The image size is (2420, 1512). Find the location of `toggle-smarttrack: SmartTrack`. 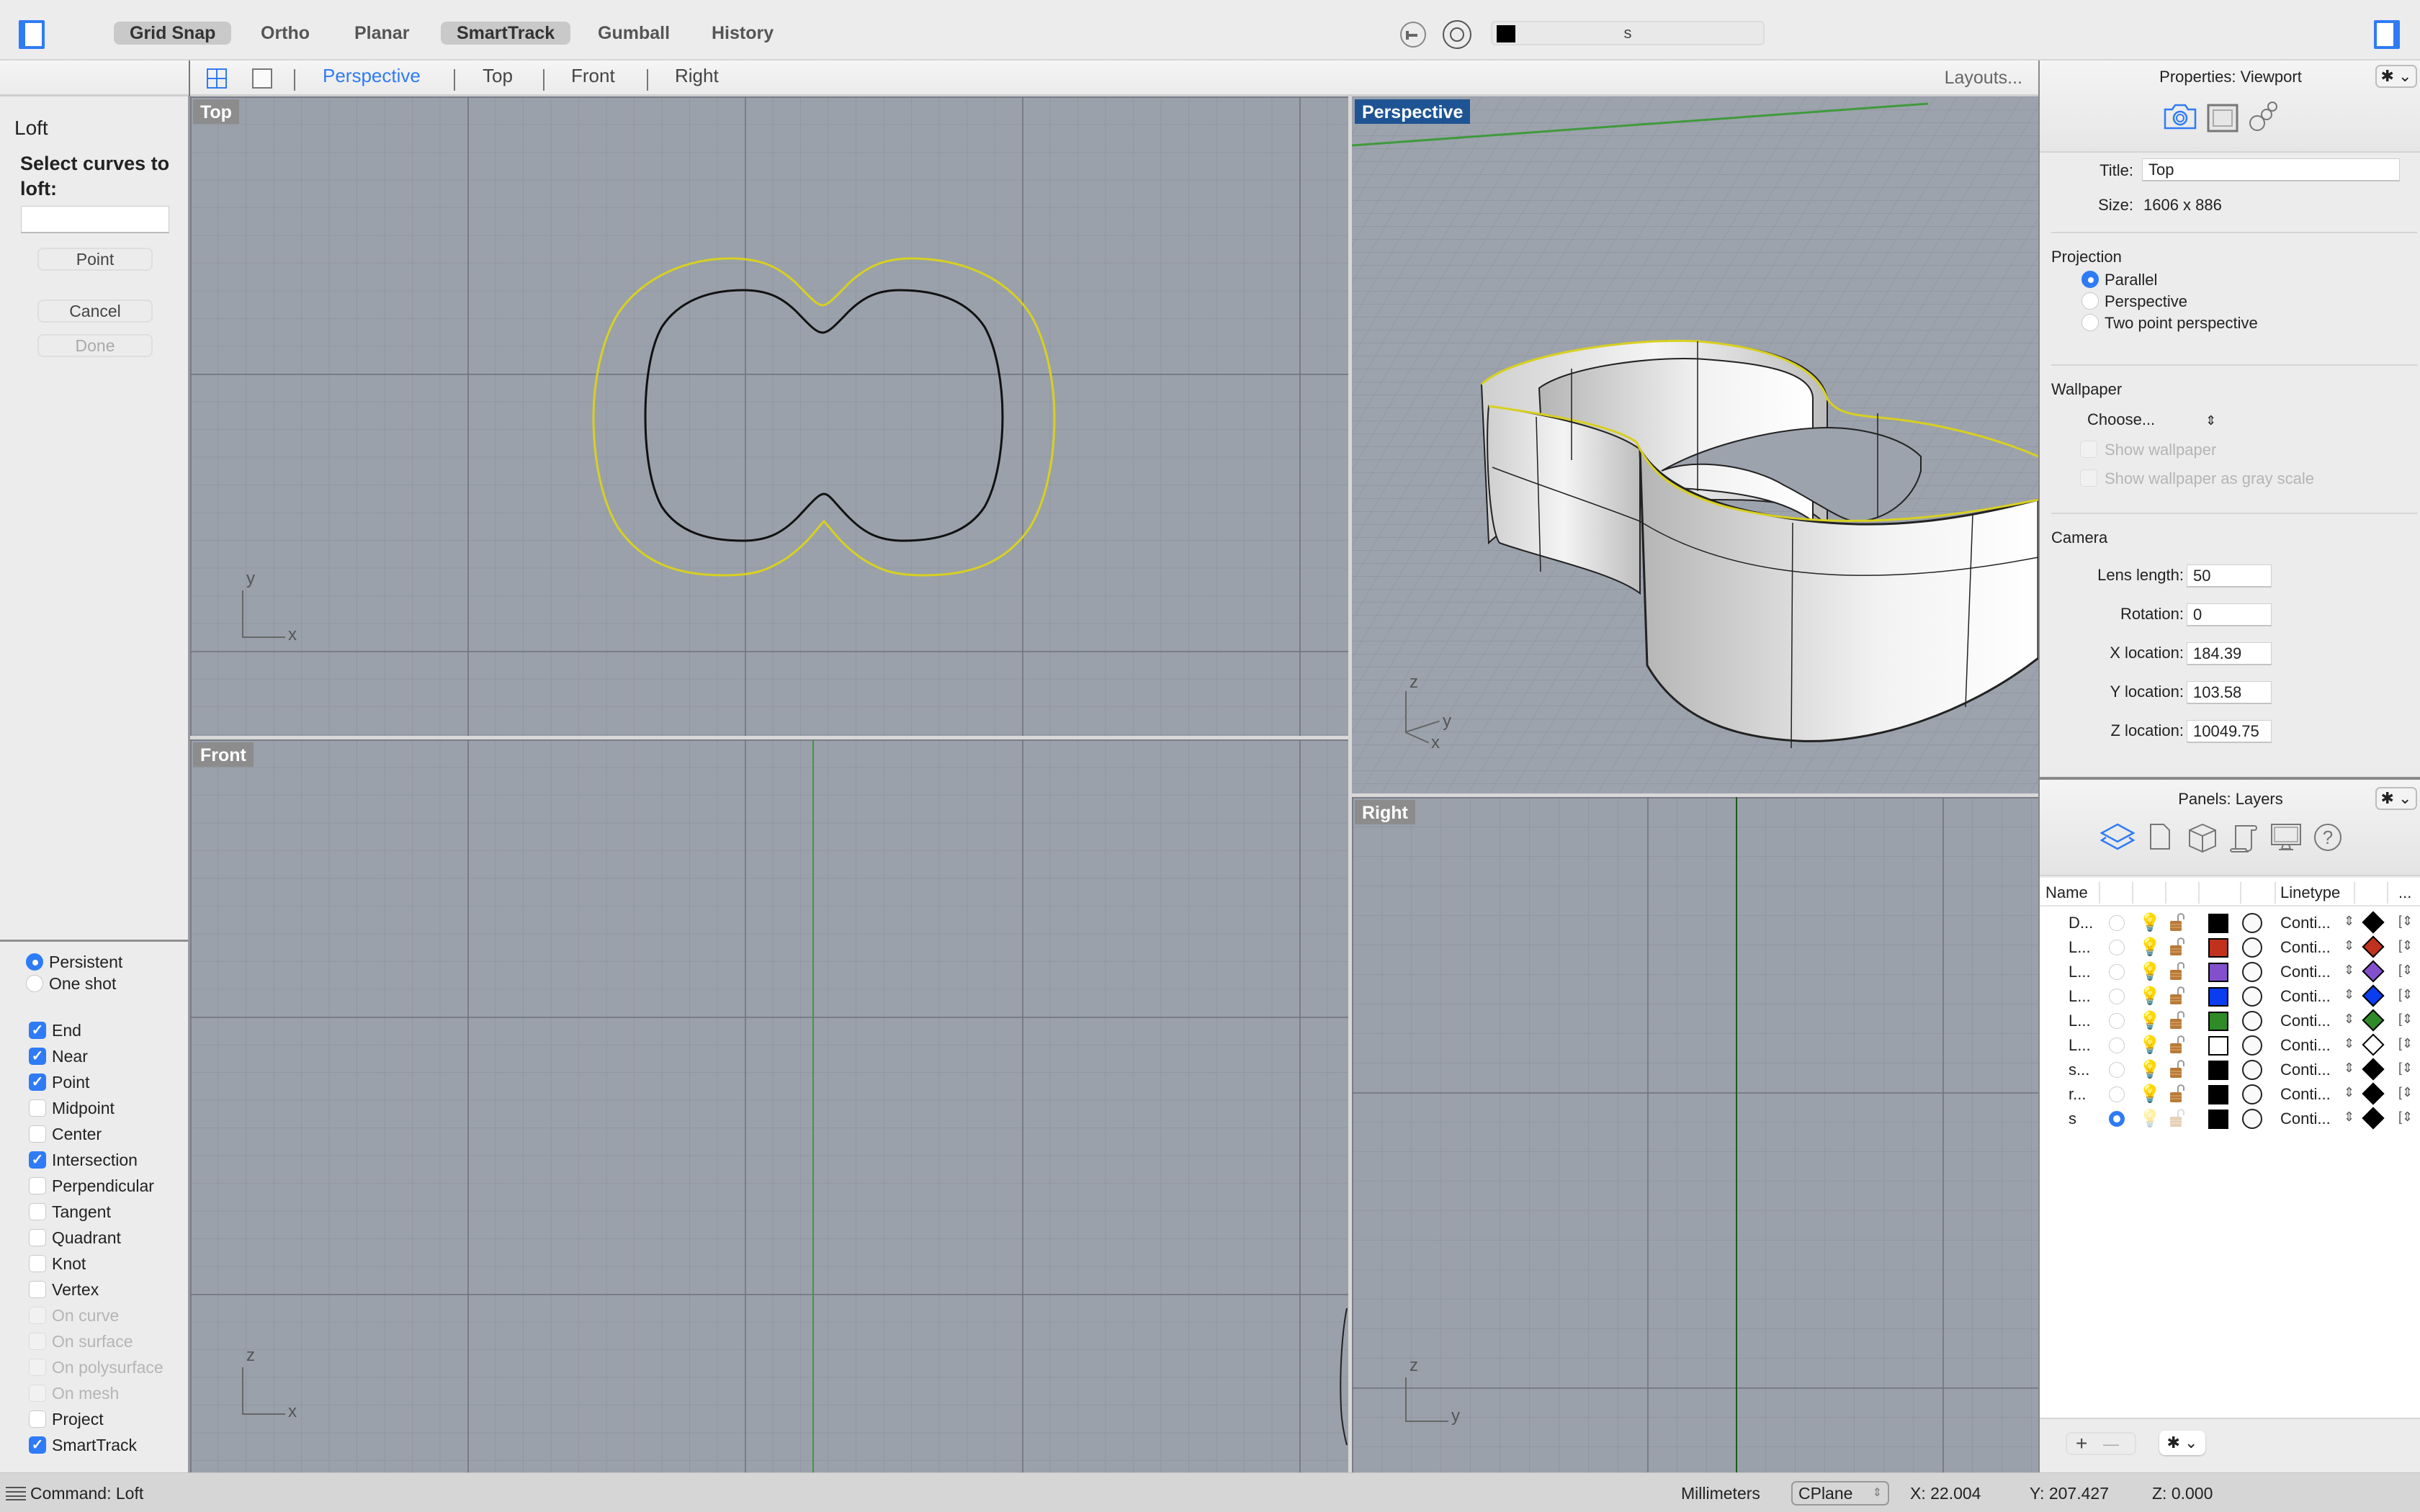

toggle-smarttrack: SmartTrack is located at coordinates (506, 33).